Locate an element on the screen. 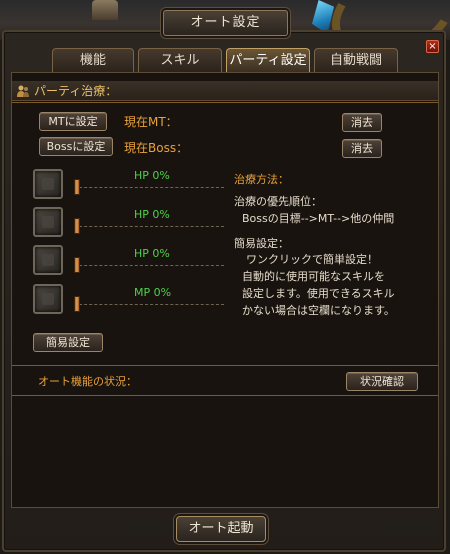 The image size is (450, 554). close-icon: × is located at coordinates (432, 46).